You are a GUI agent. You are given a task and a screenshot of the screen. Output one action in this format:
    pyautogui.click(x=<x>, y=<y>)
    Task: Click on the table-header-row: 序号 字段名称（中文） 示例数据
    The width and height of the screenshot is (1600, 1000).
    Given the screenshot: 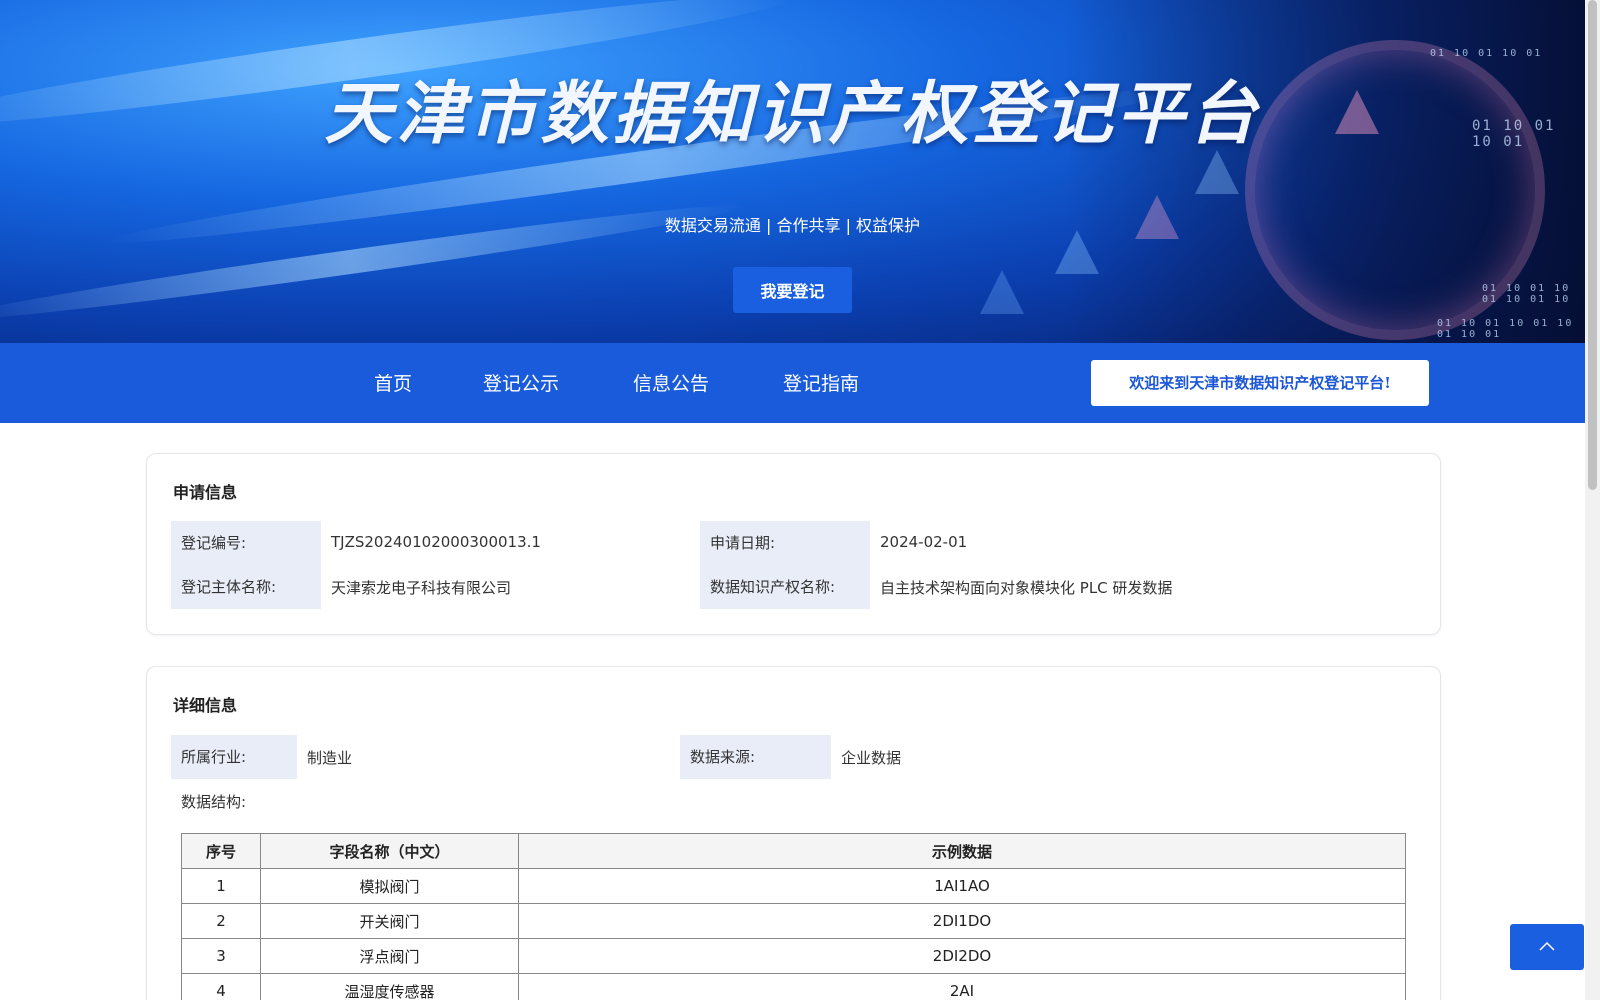 What is the action you would take?
    pyautogui.click(x=793, y=851)
    